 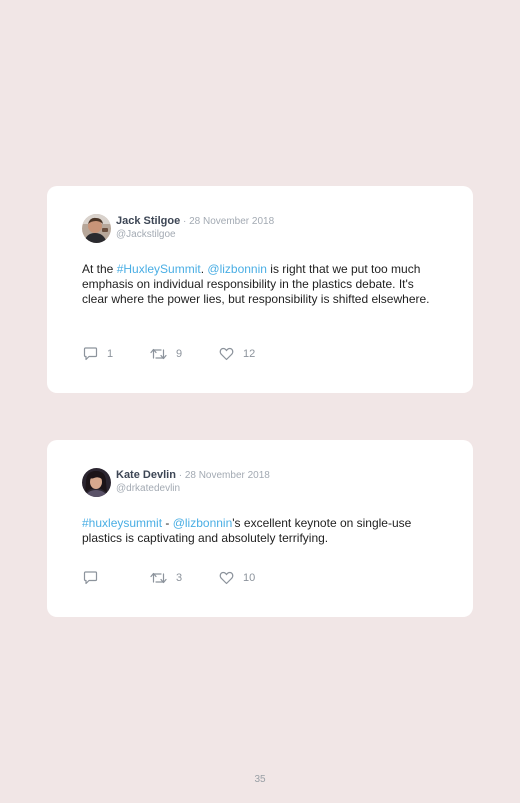 What do you see at coordinates (179, 354) in the screenshot?
I see `retweet-count: 9` at bounding box center [179, 354].